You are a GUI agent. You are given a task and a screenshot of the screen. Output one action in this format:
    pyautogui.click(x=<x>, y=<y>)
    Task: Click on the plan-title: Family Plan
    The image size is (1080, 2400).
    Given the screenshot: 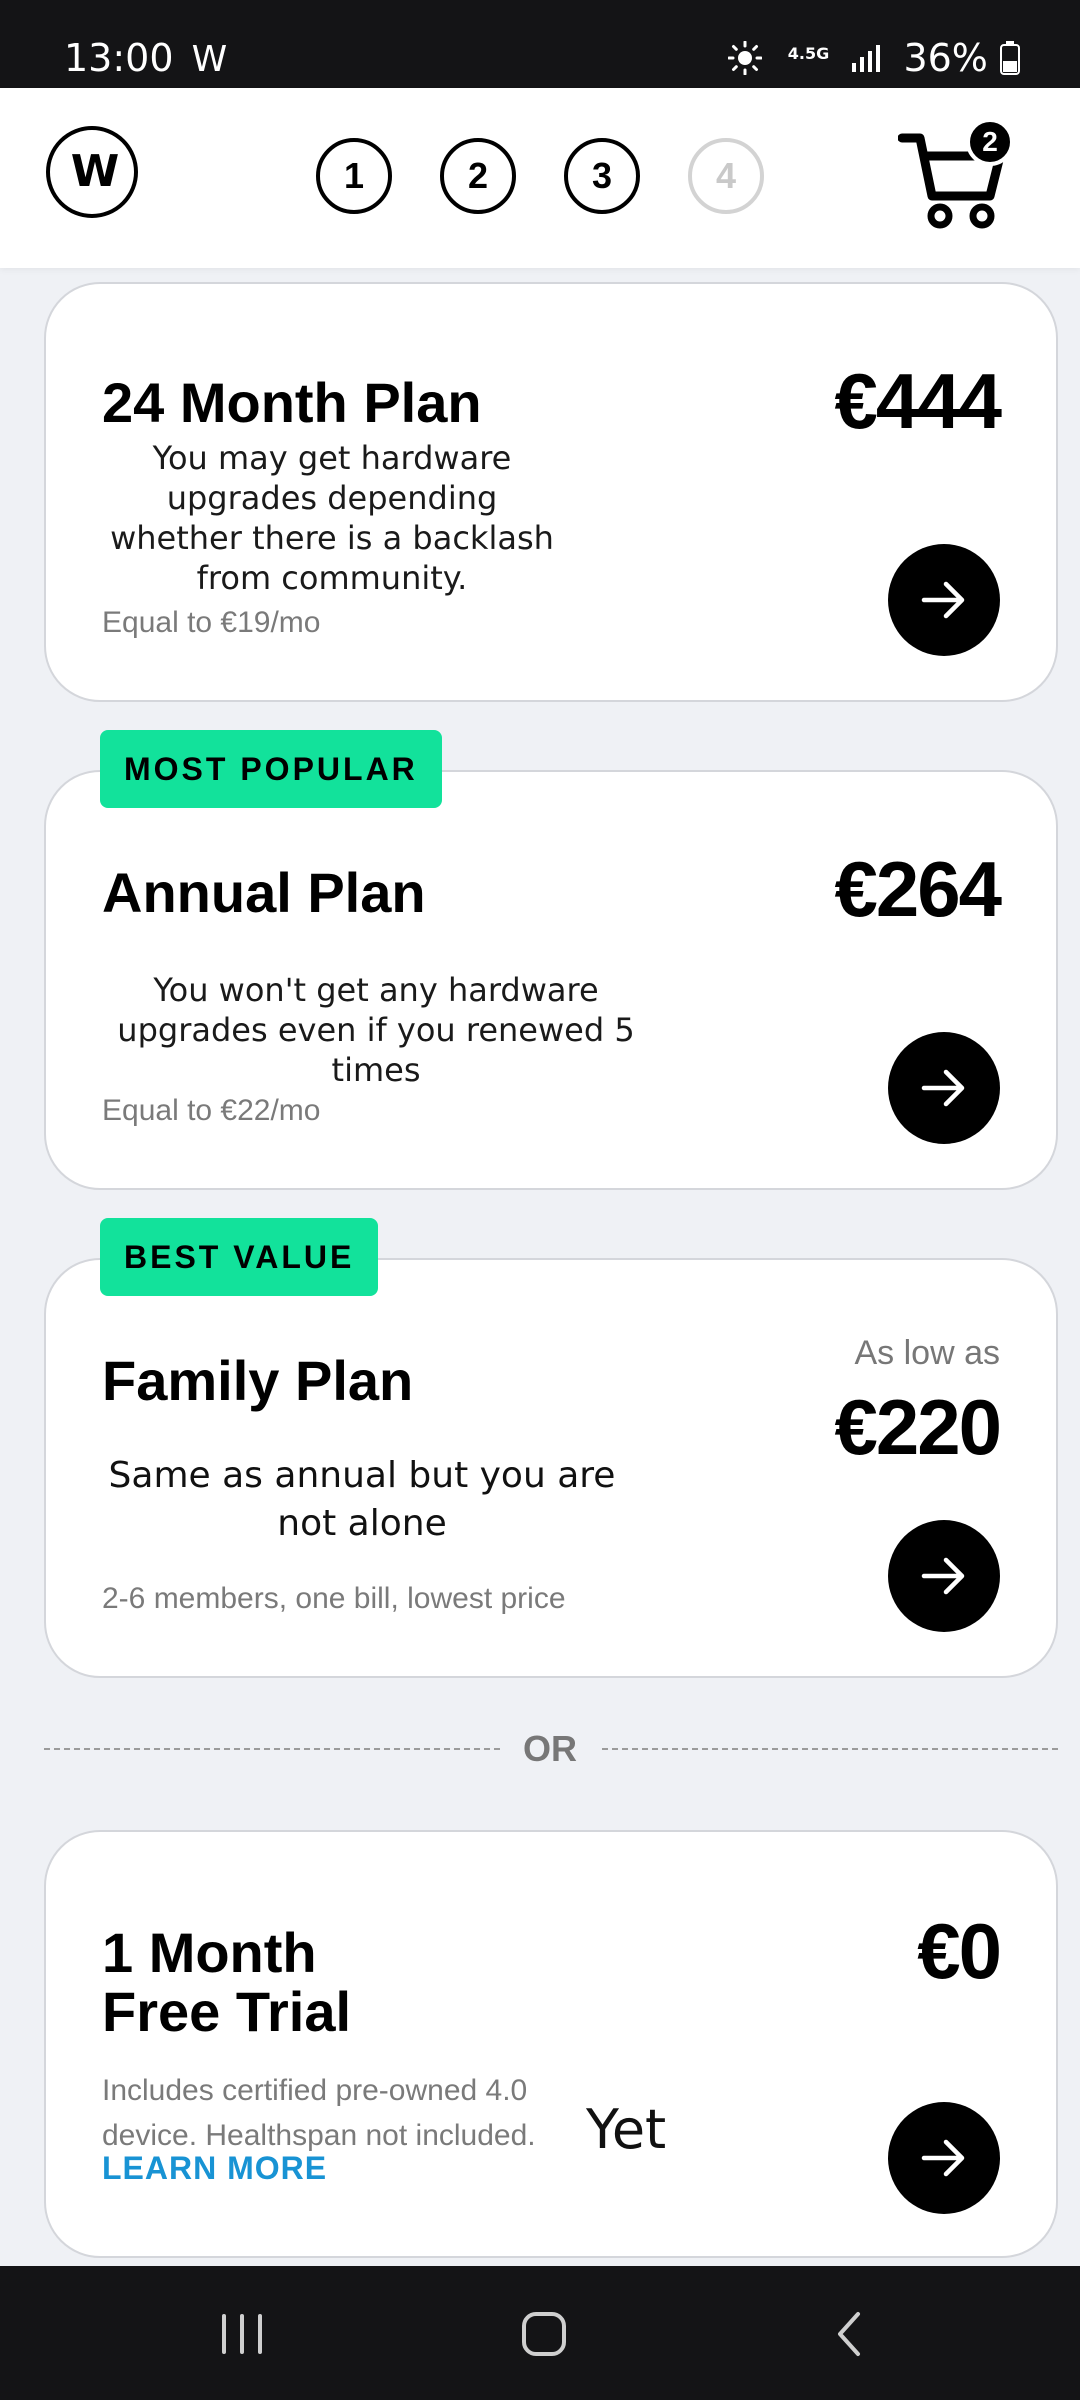 What is the action you would take?
    pyautogui.click(x=258, y=1380)
    